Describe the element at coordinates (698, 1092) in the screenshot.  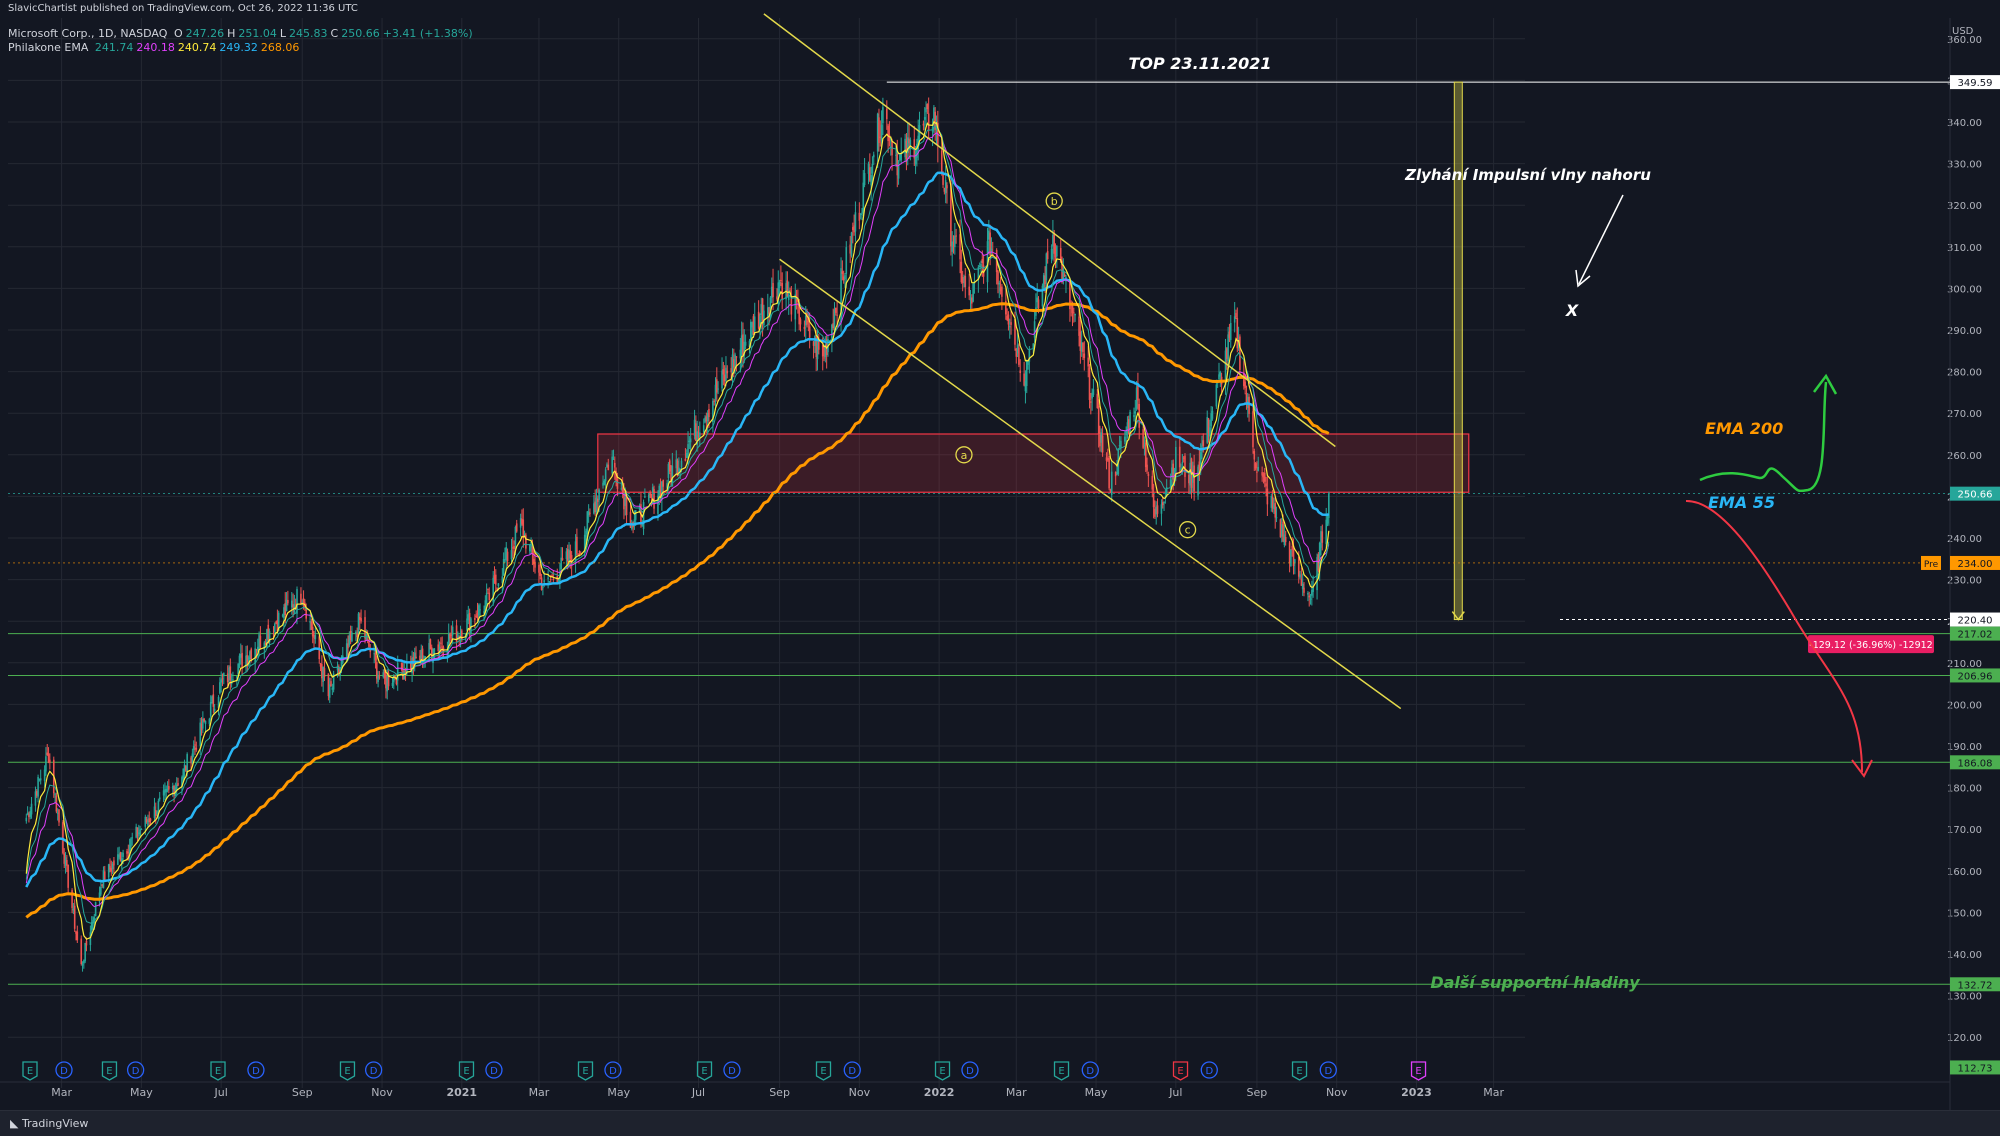
I see `x-tick-label: Jul` at that location.